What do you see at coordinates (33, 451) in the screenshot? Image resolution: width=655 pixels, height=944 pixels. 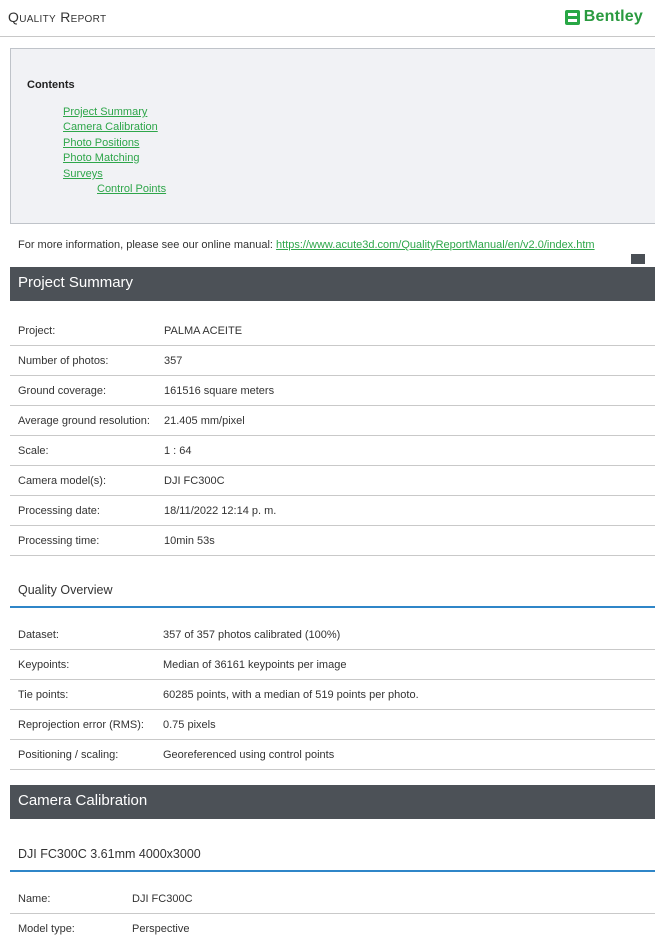 I see `row-label: Scale:` at bounding box center [33, 451].